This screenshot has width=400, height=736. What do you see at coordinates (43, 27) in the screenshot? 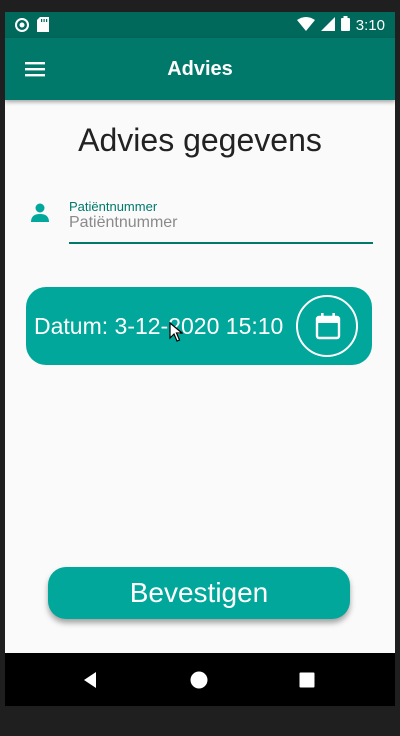
I see `sd-card-icon` at bounding box center [43, 27].